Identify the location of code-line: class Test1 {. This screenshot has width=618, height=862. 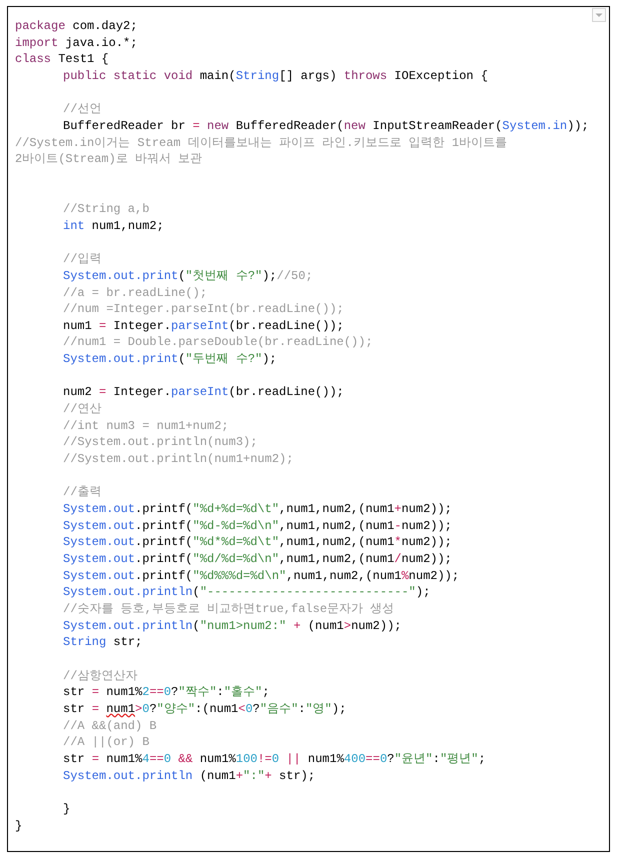
(62, 59).